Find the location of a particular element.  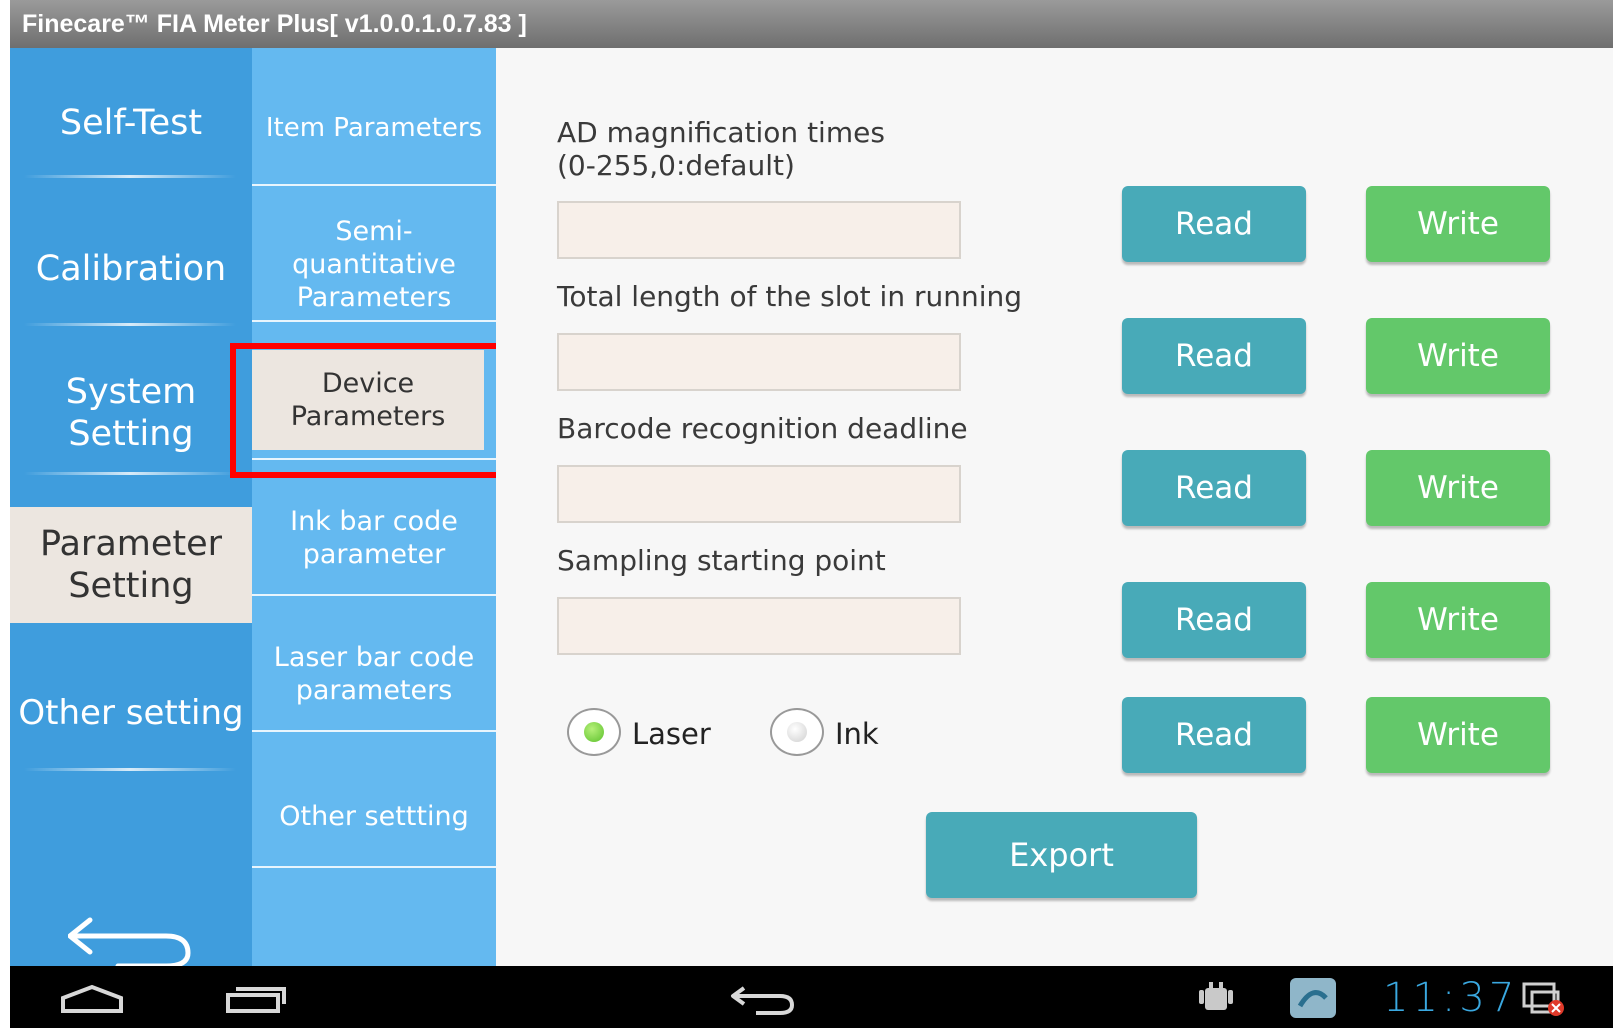

sampling-start-label: Sampling starting point is located at coordinates (721, 560).